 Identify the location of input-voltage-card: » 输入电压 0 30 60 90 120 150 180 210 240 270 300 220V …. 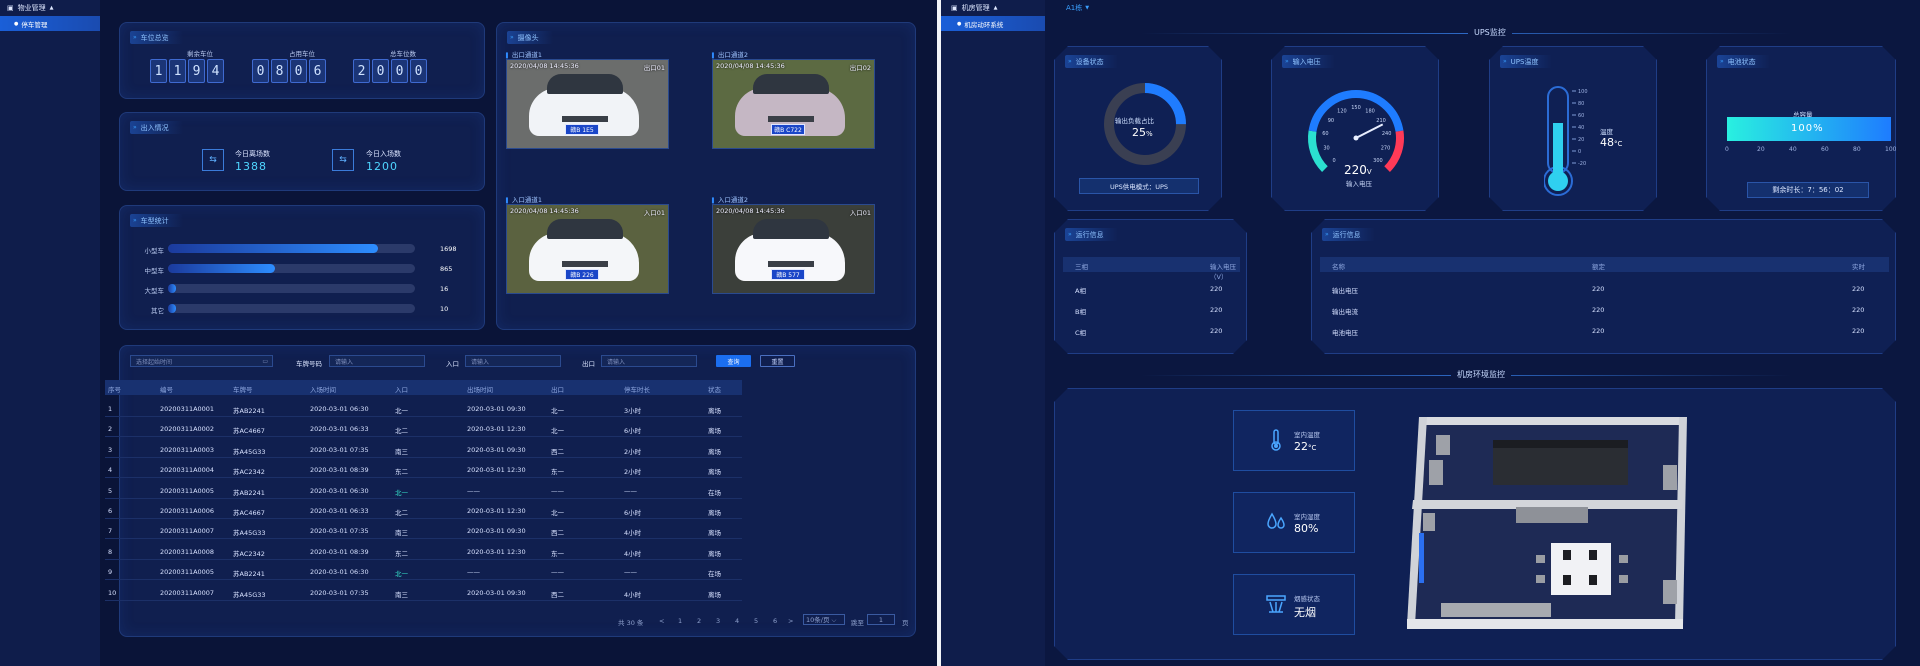
(1355, 128).